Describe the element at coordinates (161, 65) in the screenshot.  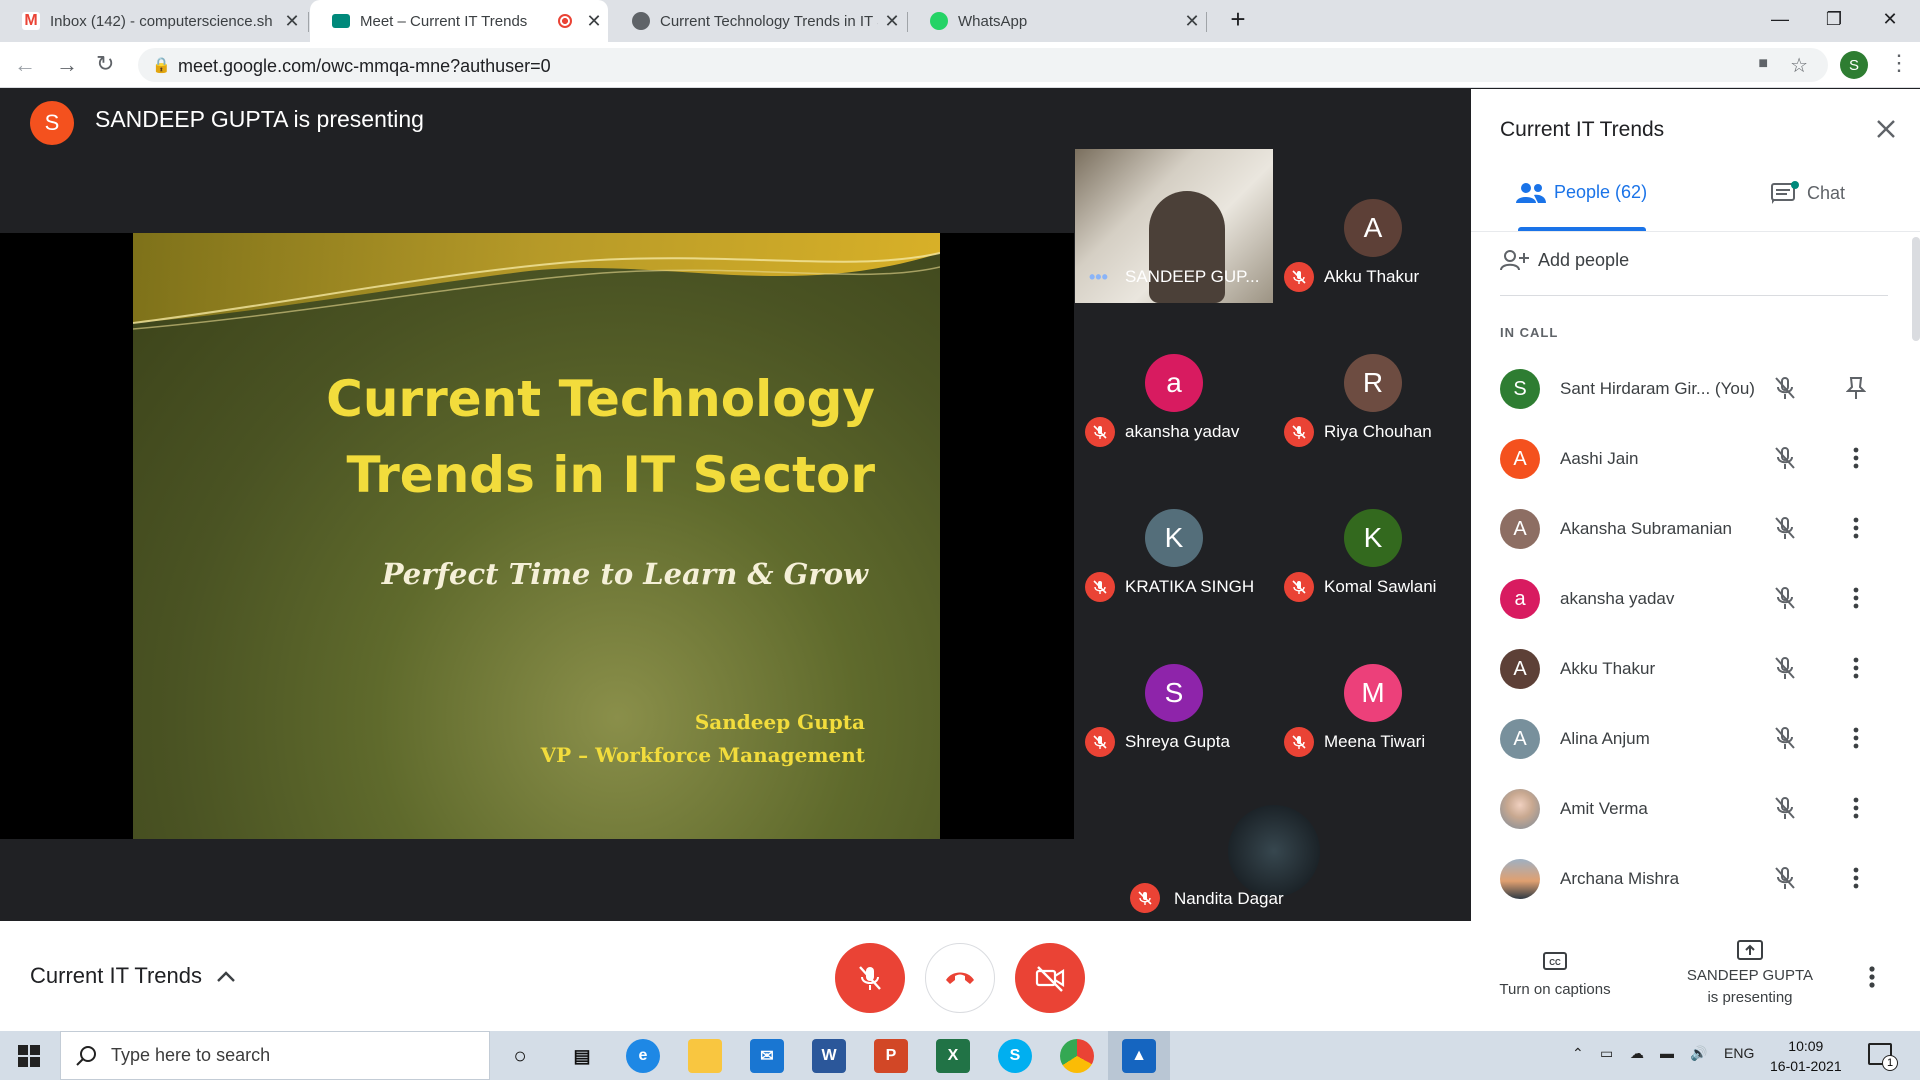
I see `lock-icon: 🔒` at that location.